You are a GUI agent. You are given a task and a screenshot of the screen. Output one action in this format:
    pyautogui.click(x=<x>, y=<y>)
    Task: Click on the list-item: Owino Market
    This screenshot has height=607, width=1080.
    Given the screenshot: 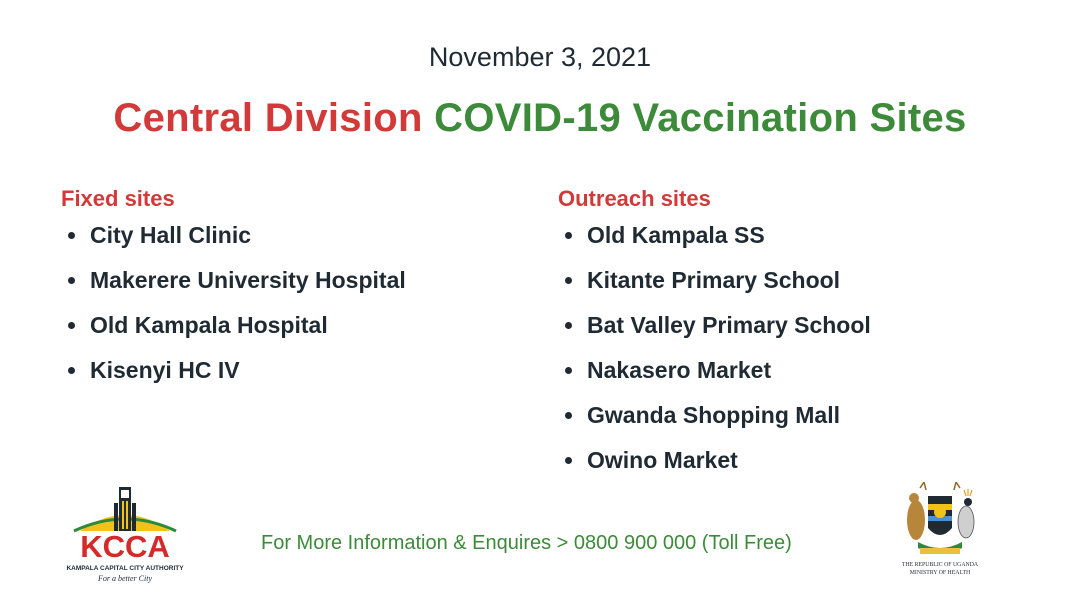 What is the action you would take?
    pyautogui.click(x=714, y=465)
    